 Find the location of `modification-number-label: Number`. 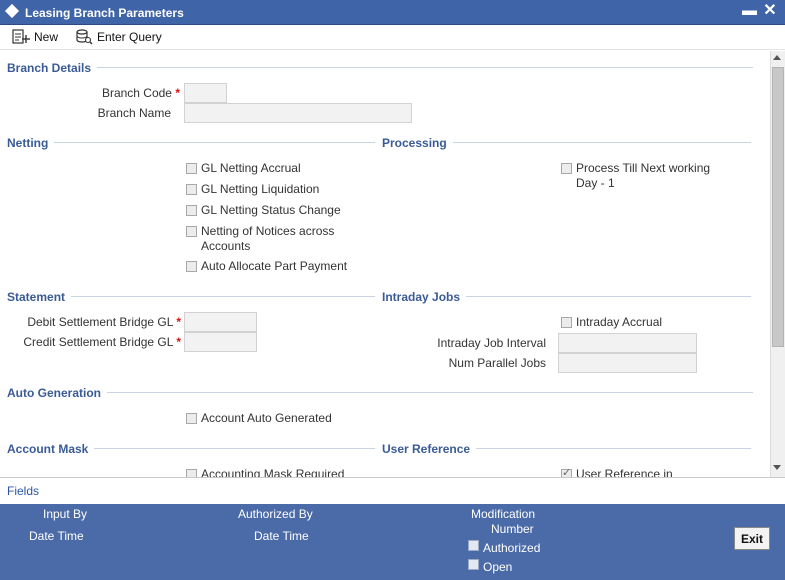

modification-number-label: Number is located at coordinates (512, 529).